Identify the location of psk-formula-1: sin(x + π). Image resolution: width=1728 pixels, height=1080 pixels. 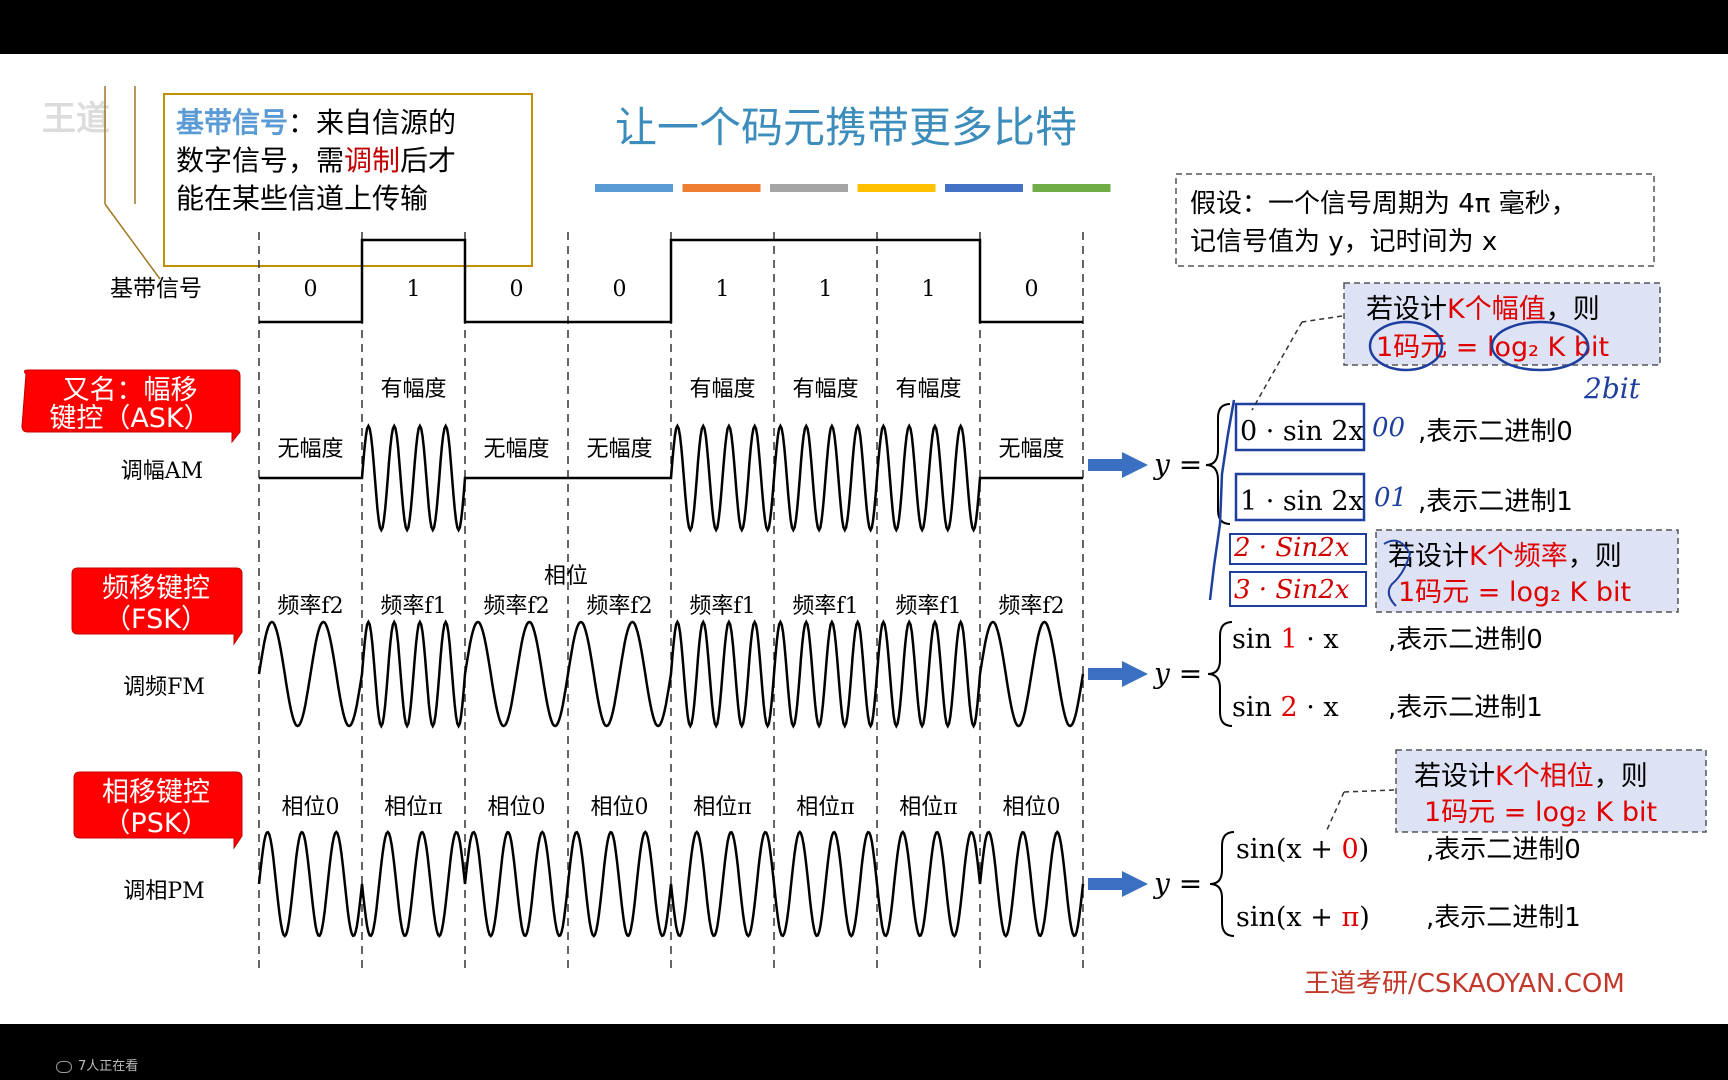
(1303, 917).